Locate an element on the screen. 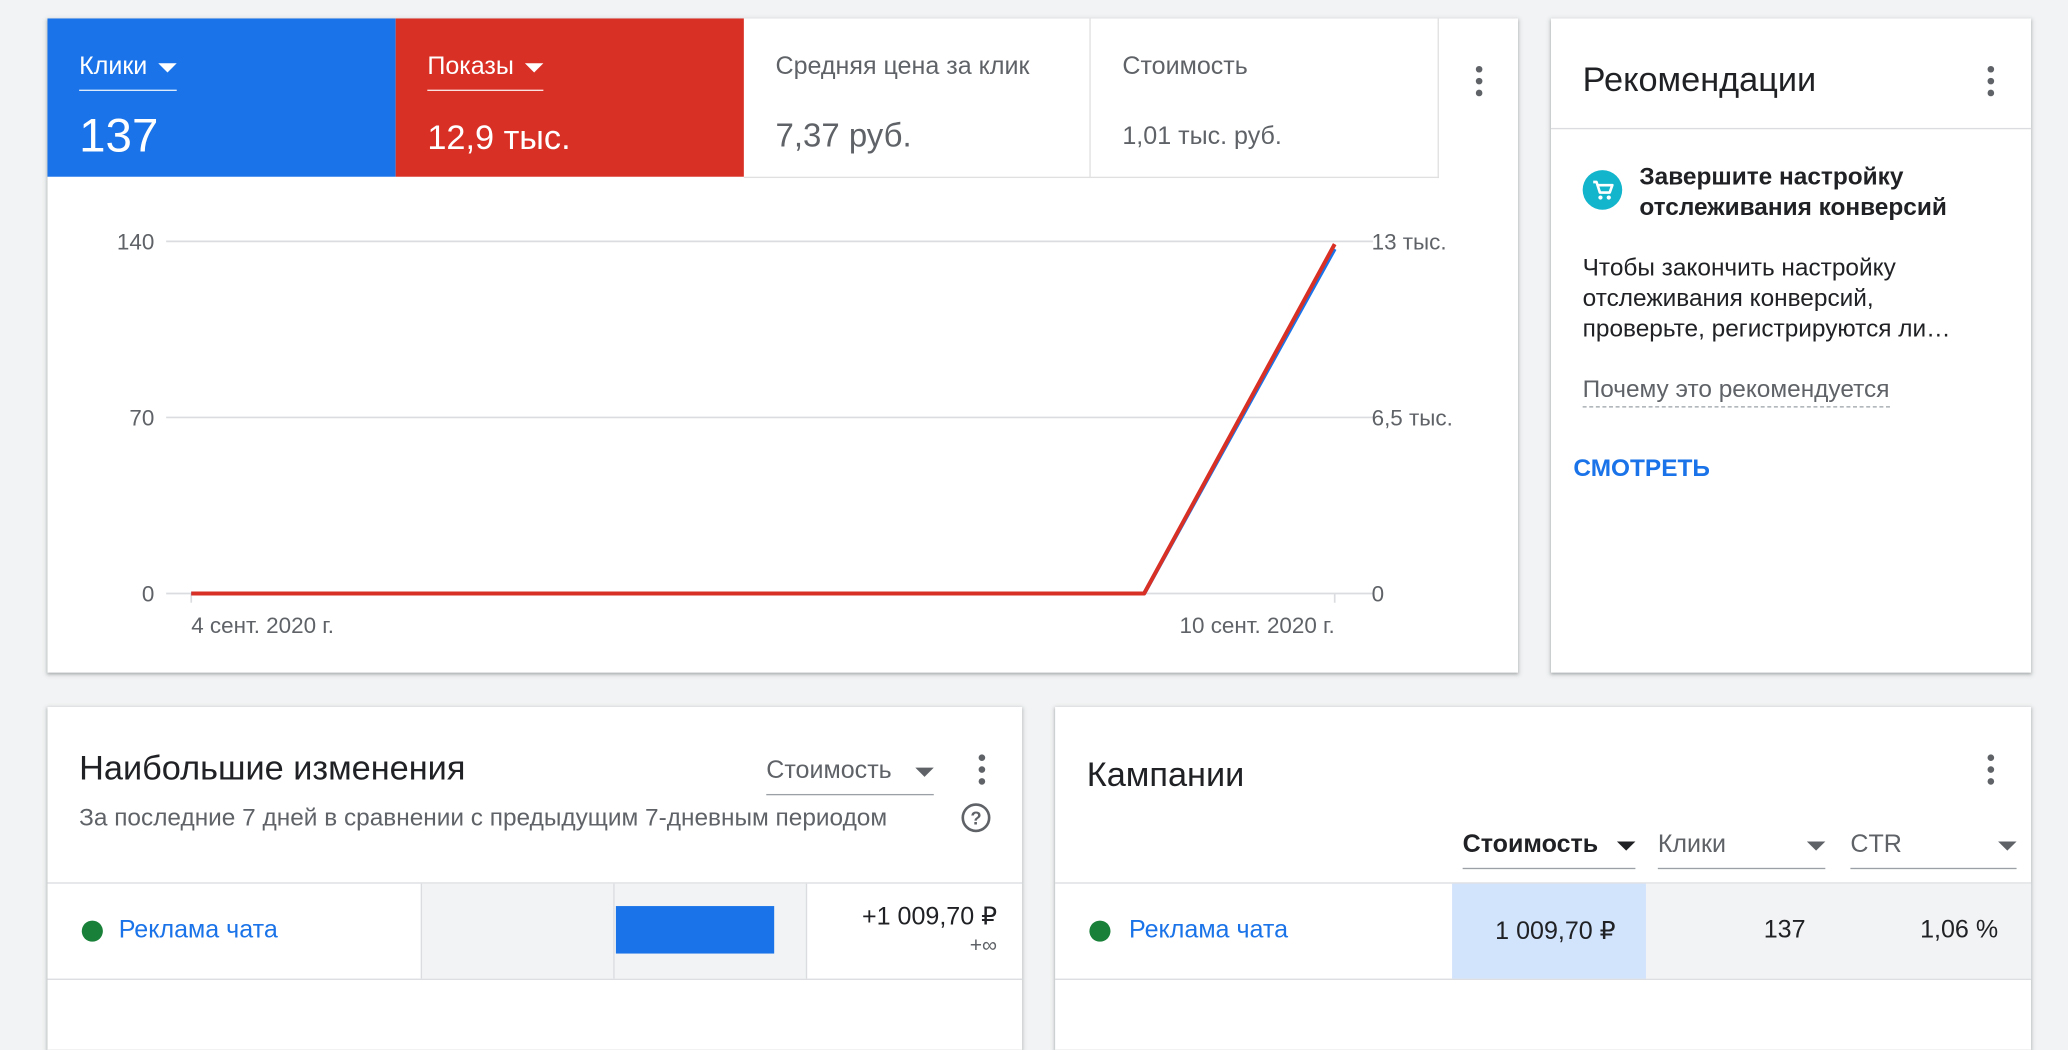 This screenshot has width=2068, height=1050. y-right-tick-label: 0 is located at coordinates (1378, 593).